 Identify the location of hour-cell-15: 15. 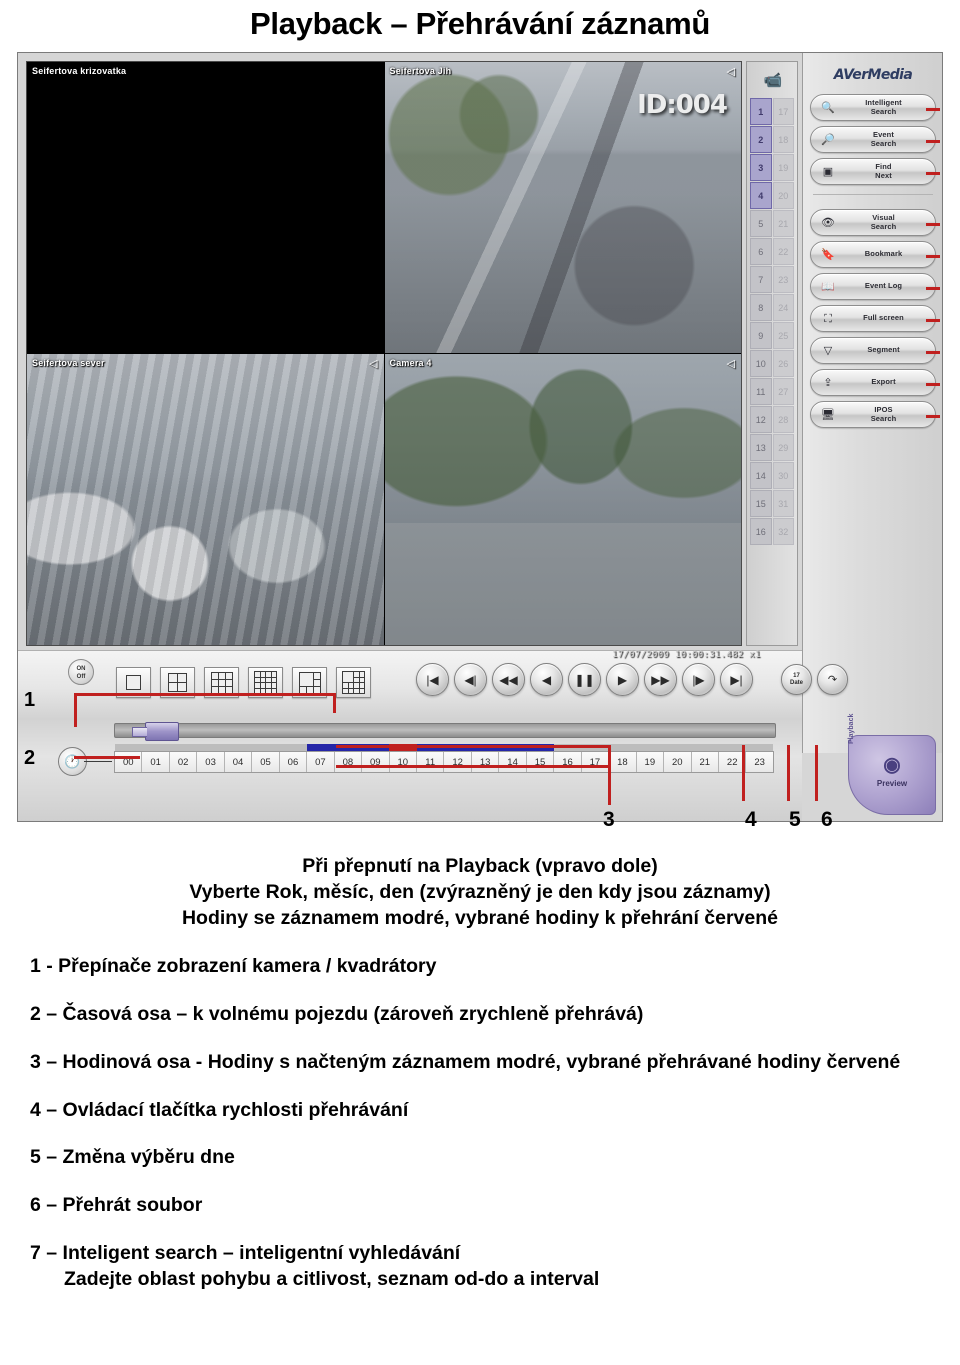
(540, 762).